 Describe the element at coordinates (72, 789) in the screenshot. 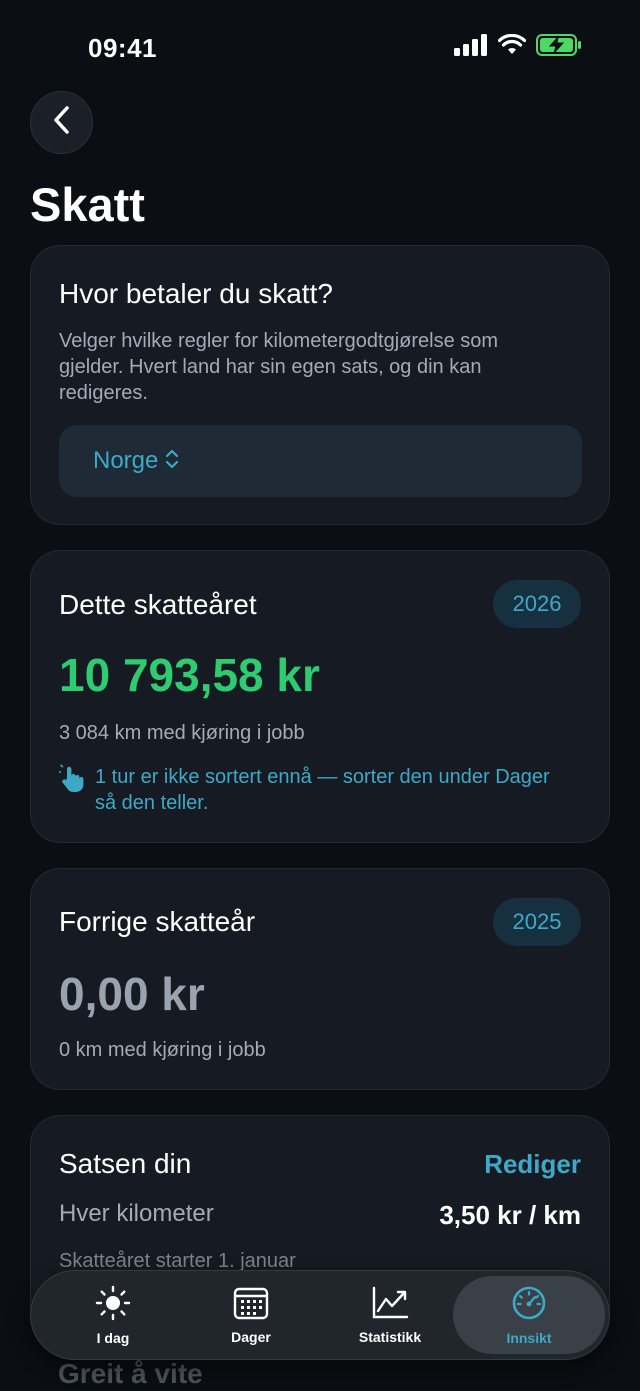

I see `hand-pointer-icon` at that location.